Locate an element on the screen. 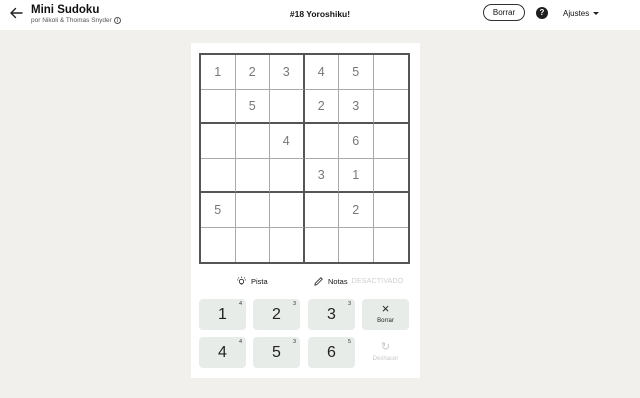 Image resolution: width=640 pixels, height=398 pixels. grid-cell: 6 is located at coordinates (356, 141).